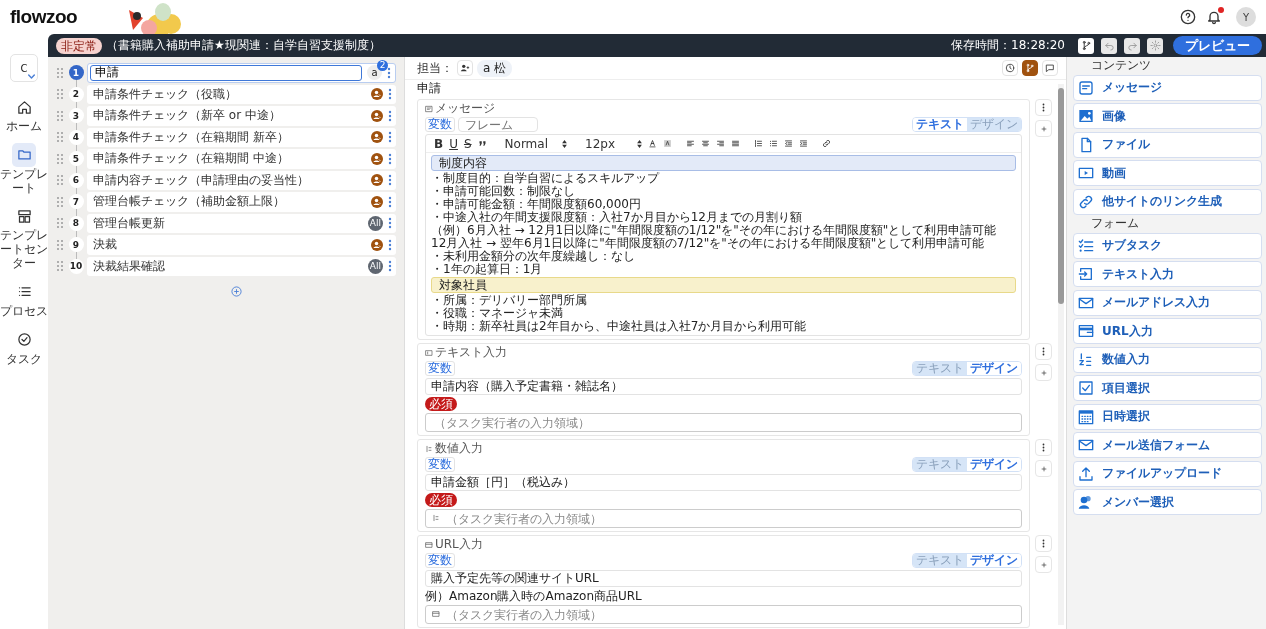 This screenshot has height=629, width=1266. What do you see at coordinates (465, 68) in the screenshot?
I see `add-assignee-button` at bounding box center [465, 68].